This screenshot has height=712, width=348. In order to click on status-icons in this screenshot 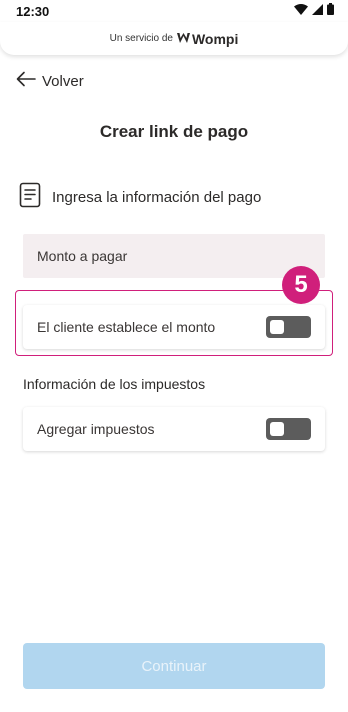, I will do `click(314, 11)`.